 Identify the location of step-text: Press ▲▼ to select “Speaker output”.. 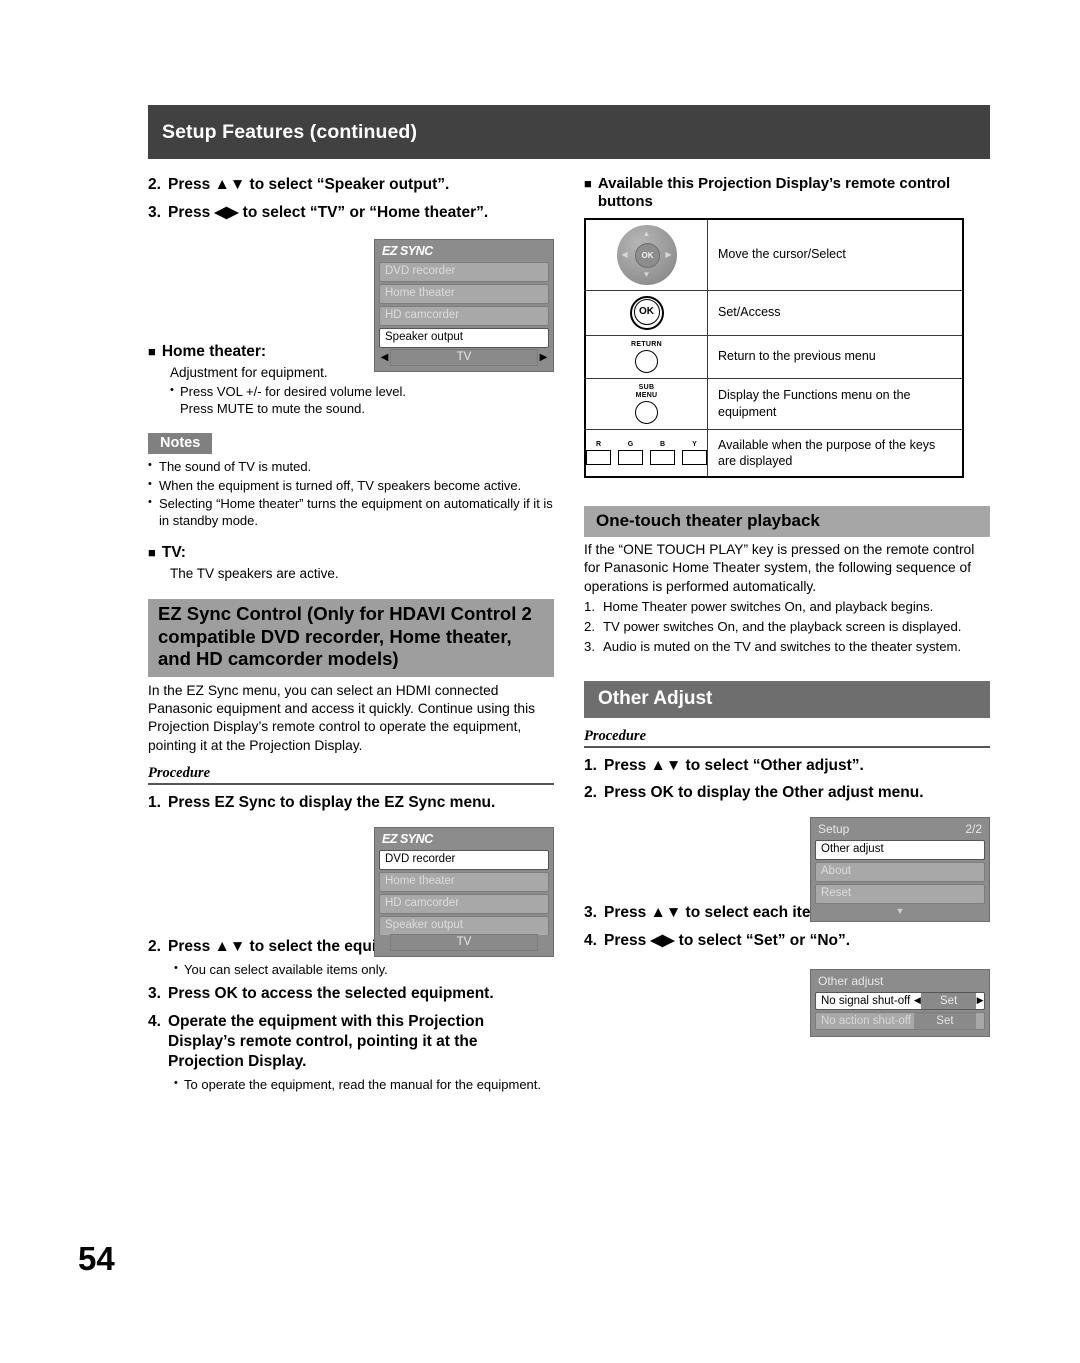
(309, 184).